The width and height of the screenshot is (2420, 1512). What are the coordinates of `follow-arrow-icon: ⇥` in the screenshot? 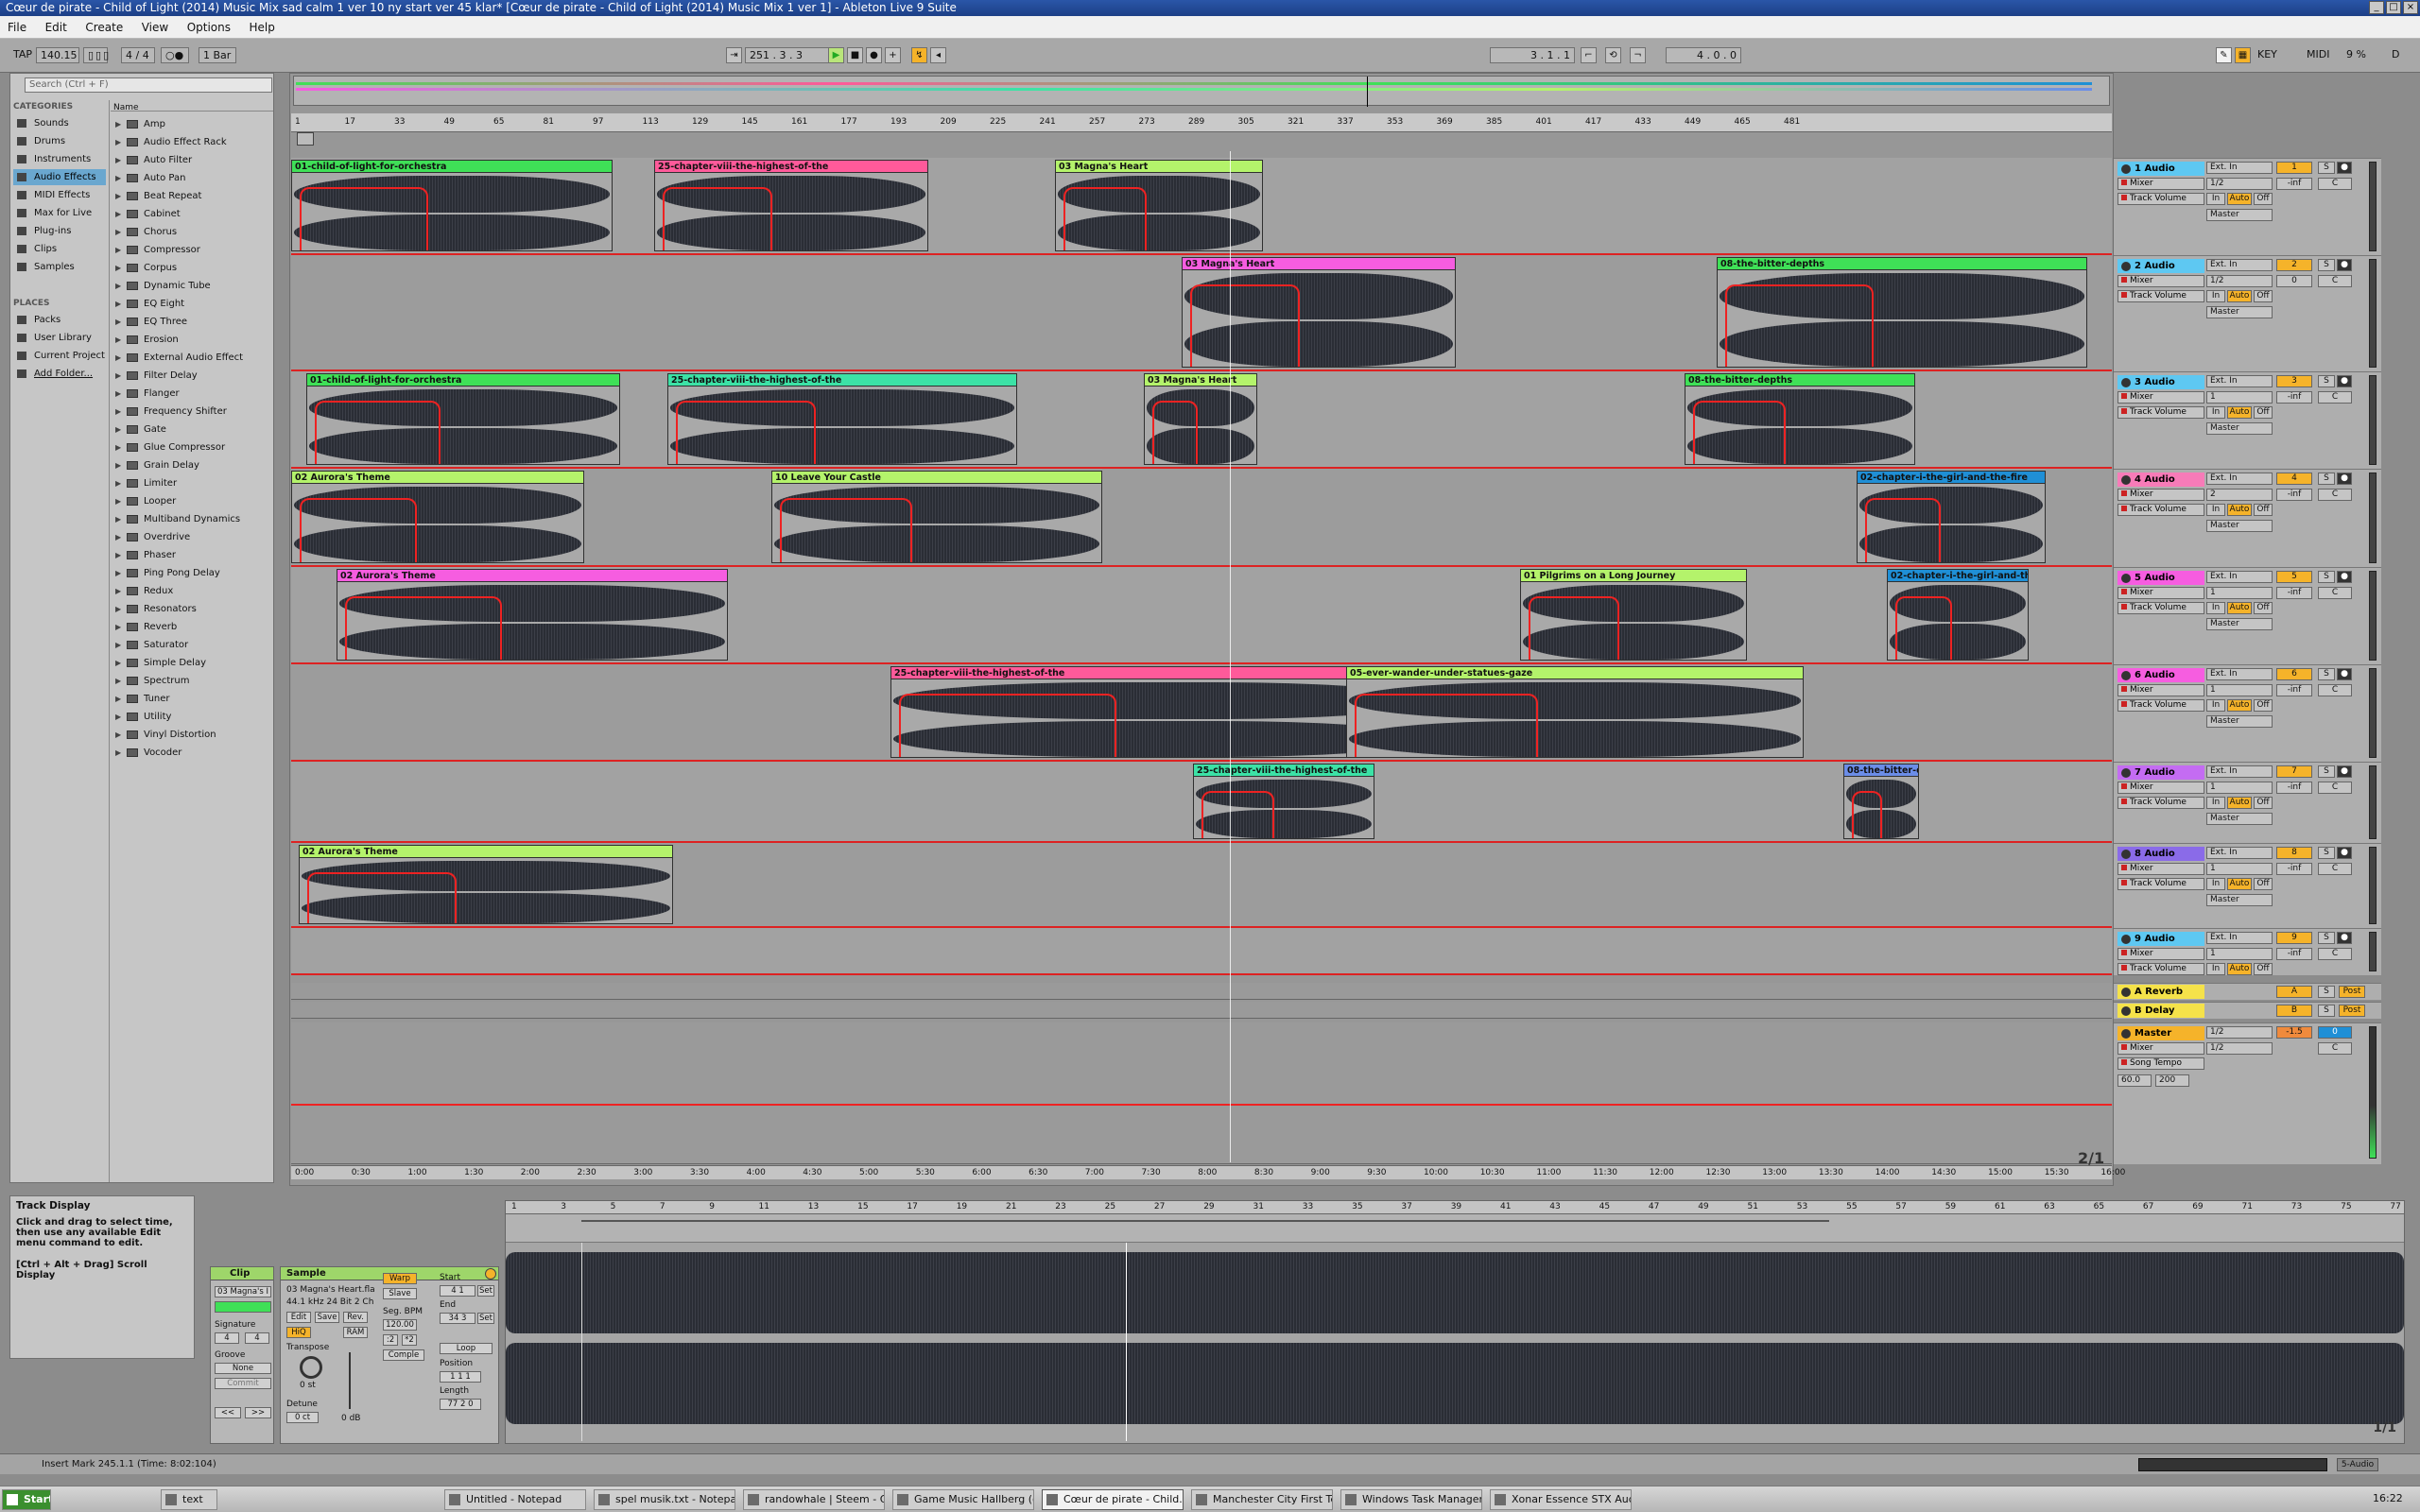 It's located at (734, 55).